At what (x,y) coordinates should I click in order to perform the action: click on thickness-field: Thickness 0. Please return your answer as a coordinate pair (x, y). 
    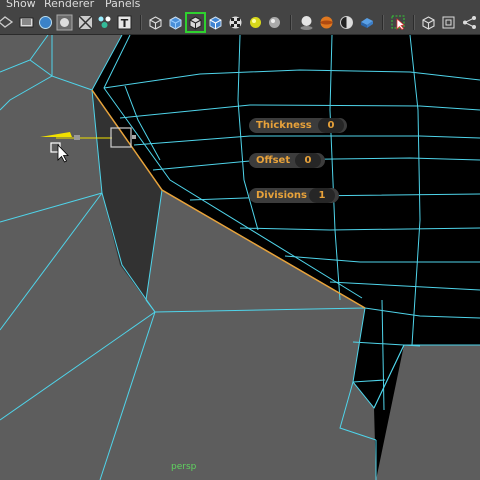
    Looking at the image, I should click on (298, 125).